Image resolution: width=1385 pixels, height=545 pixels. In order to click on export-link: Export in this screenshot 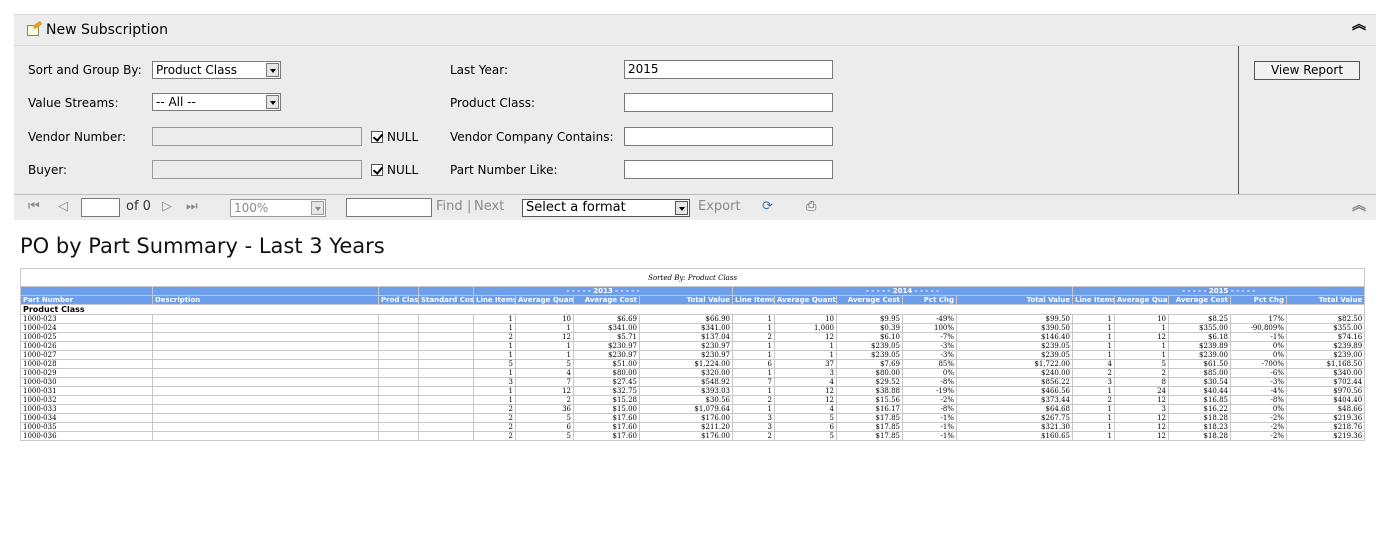, I will do `click(719, 206)`.